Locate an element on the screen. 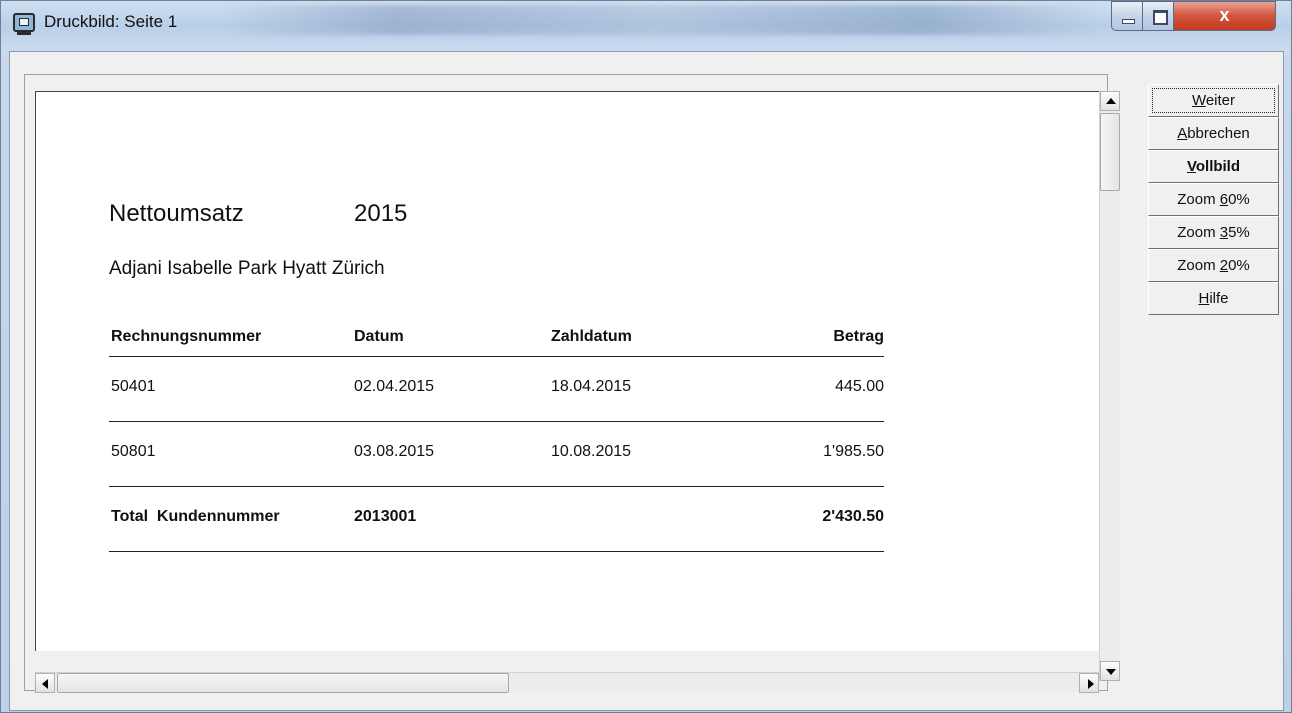  cell-zahldatum: 10.08.2015 is located at coordinates (591, 451).